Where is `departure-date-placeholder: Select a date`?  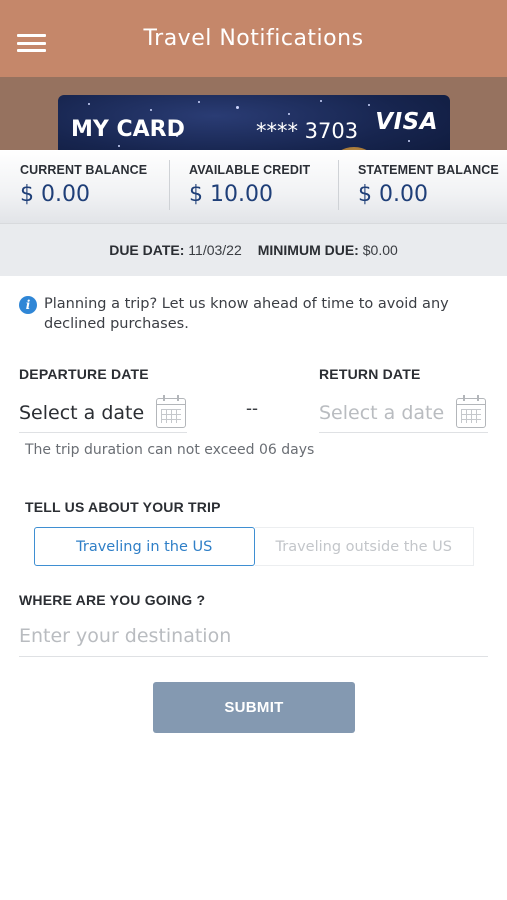
departure-date-placeholder: Select a date is located at coordinates (82, 412).